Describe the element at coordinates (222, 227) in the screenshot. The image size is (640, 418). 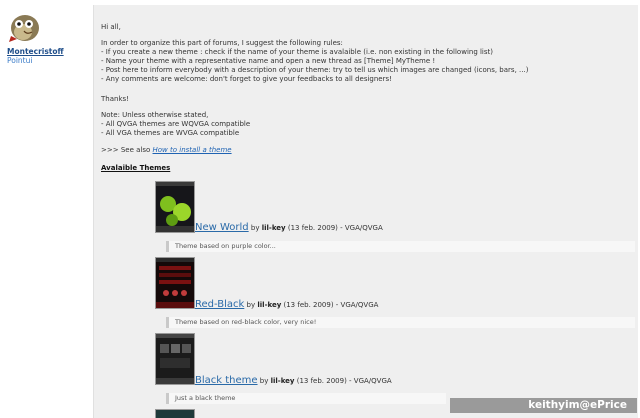
I see `theme-link: New World` at that location.